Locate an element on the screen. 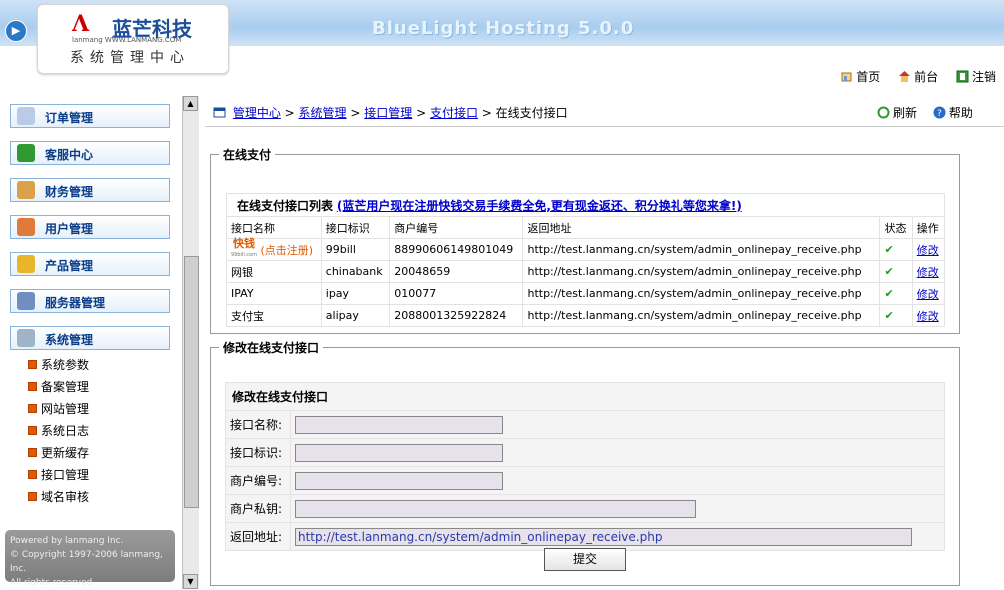  register-link: (点击注册) is located at coordinates (286, 250).